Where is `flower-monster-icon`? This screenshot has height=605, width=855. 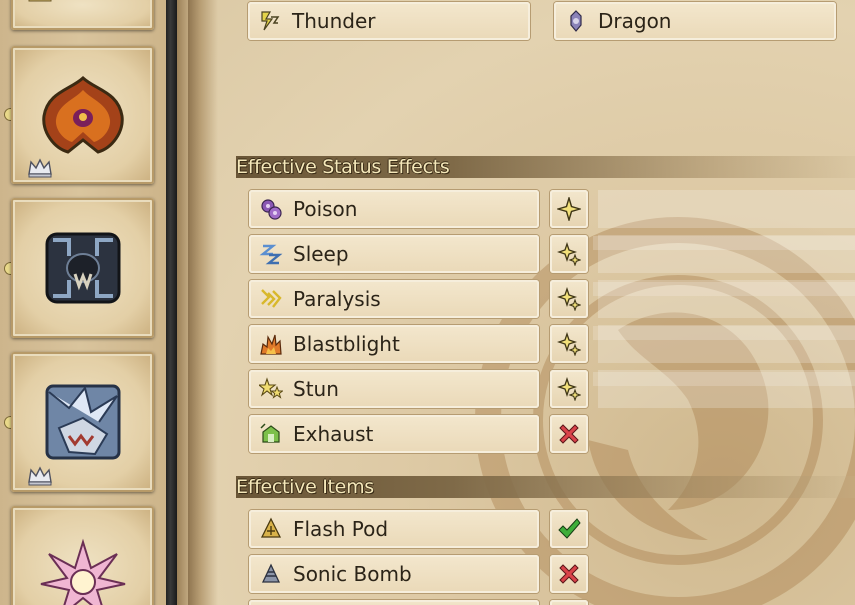
flower-monster-icon is located at coordinates (82, 571).